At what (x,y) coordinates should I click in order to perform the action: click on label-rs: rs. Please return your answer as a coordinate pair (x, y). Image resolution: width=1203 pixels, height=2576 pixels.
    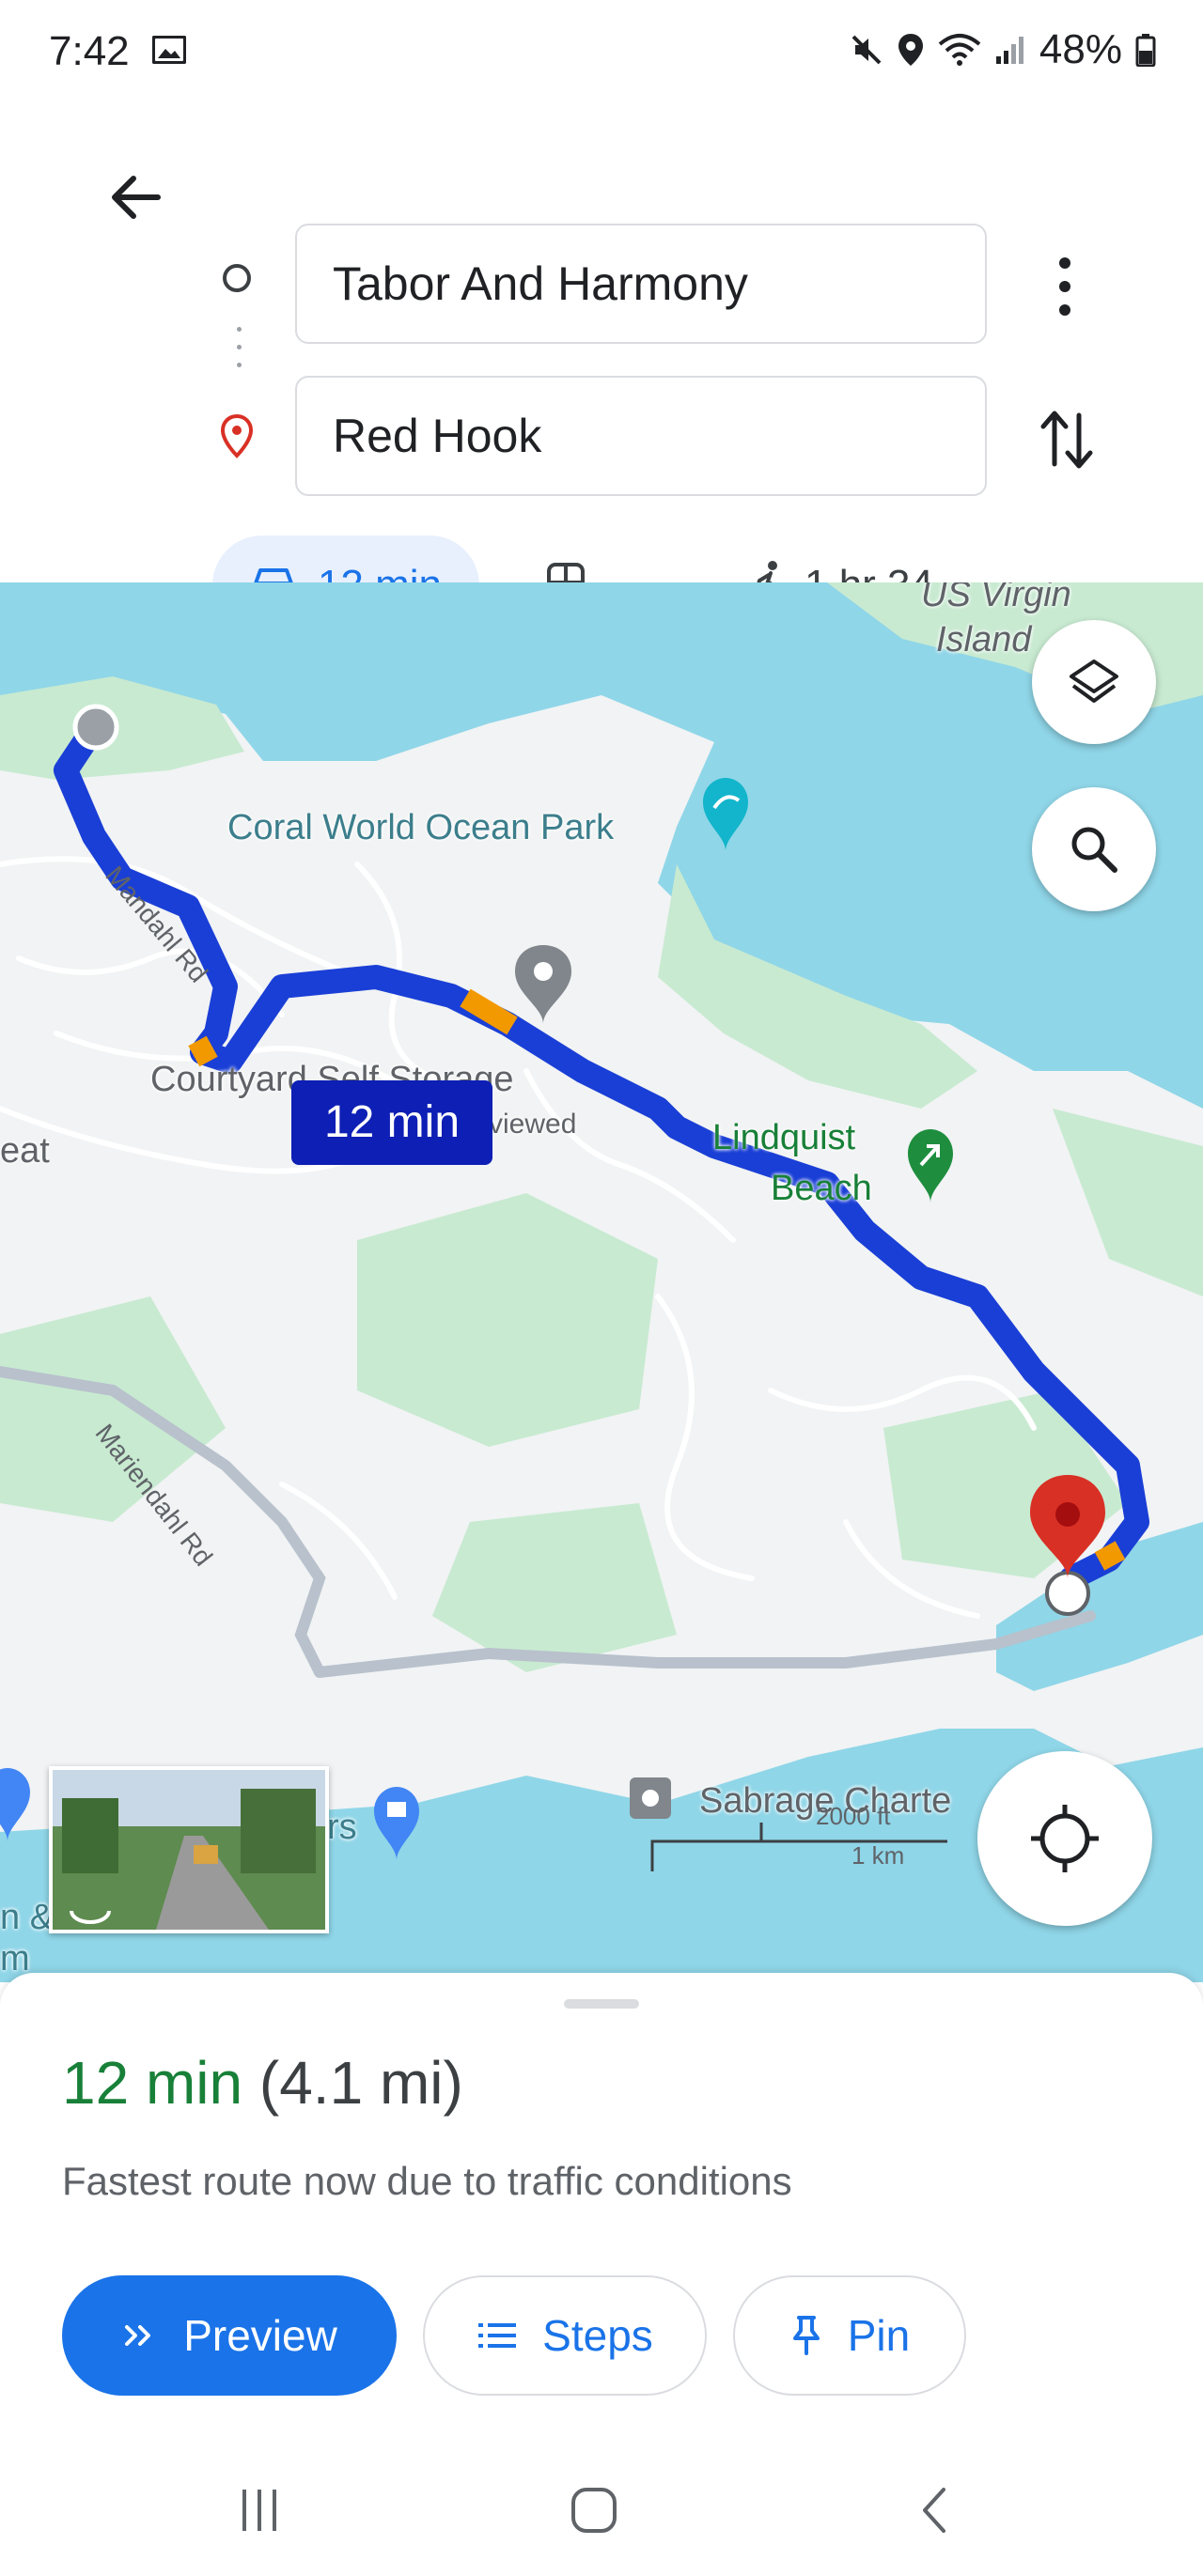
    Looking at the image, I should click on (342, 1828).